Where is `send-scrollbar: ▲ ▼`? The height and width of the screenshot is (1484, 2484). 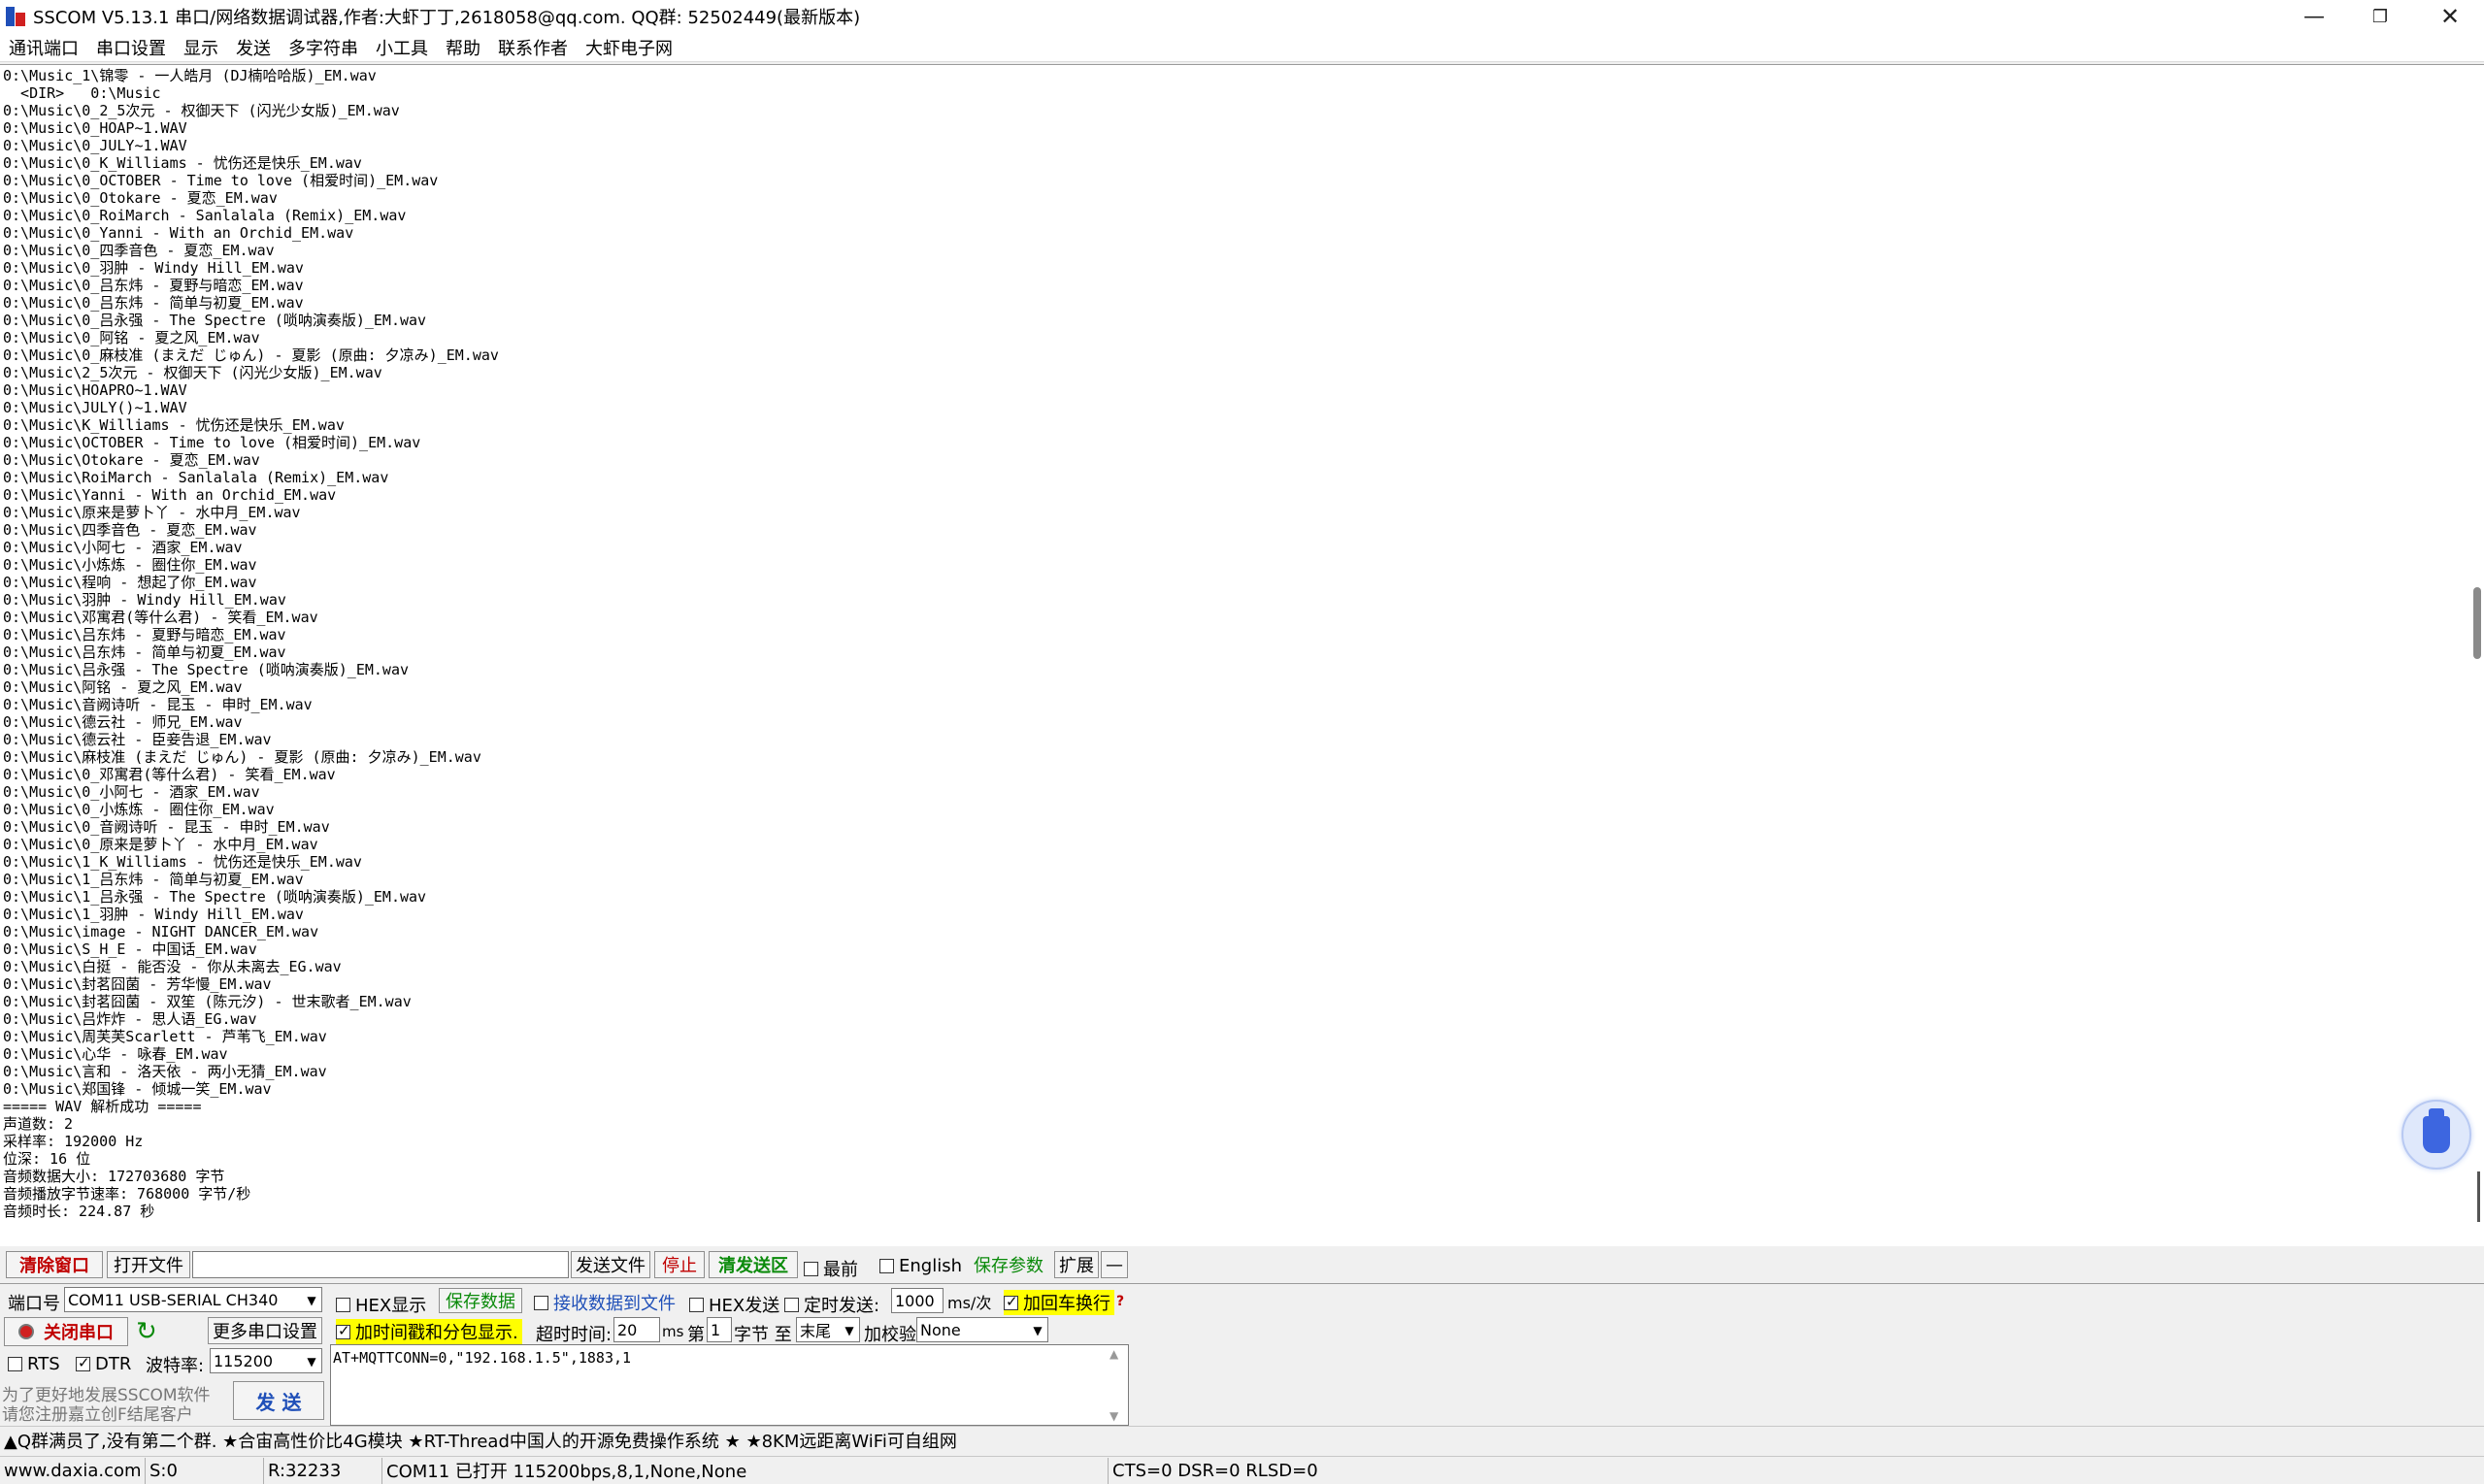 send-scrollbar: ▲ ▼ is located at coordinates (1116, 1385).